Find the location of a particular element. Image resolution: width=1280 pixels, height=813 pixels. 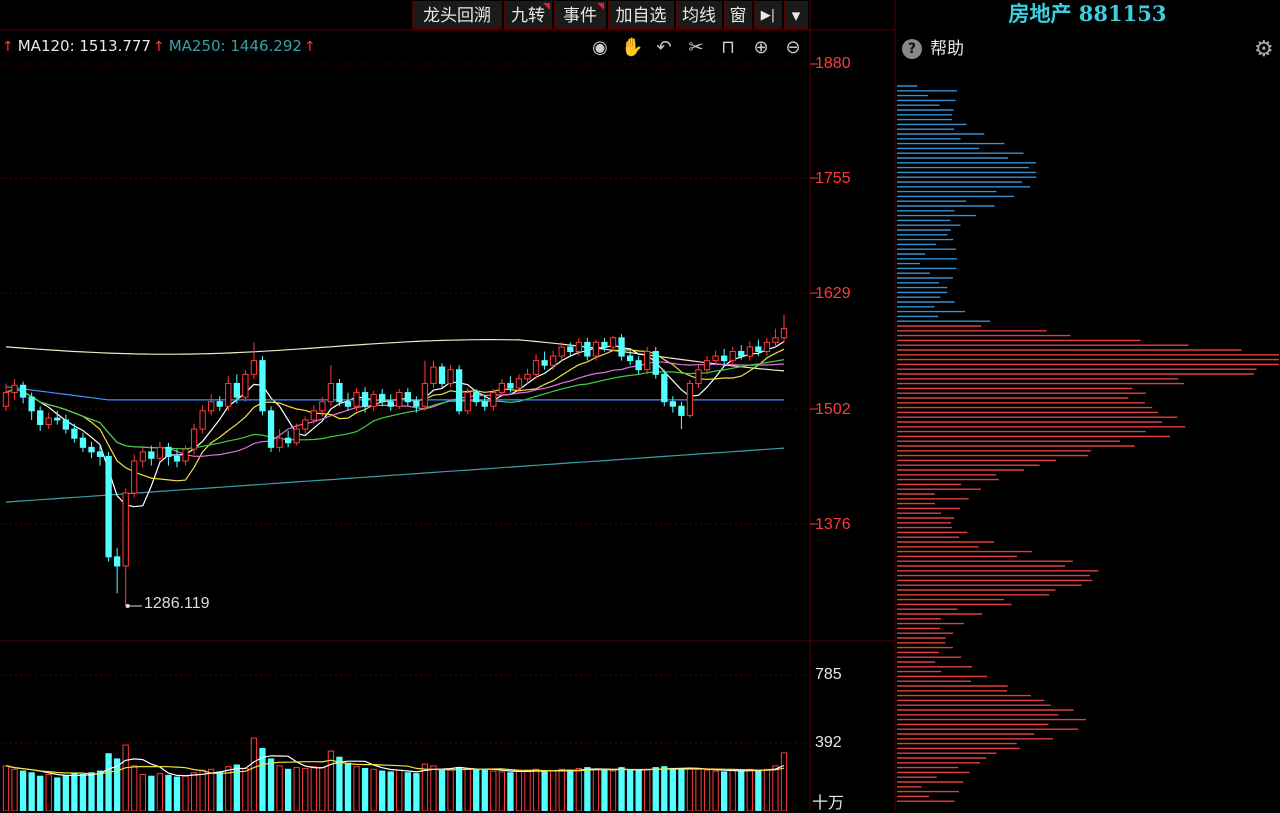

volume-tick: 785 is located at coordinates (828, 674).